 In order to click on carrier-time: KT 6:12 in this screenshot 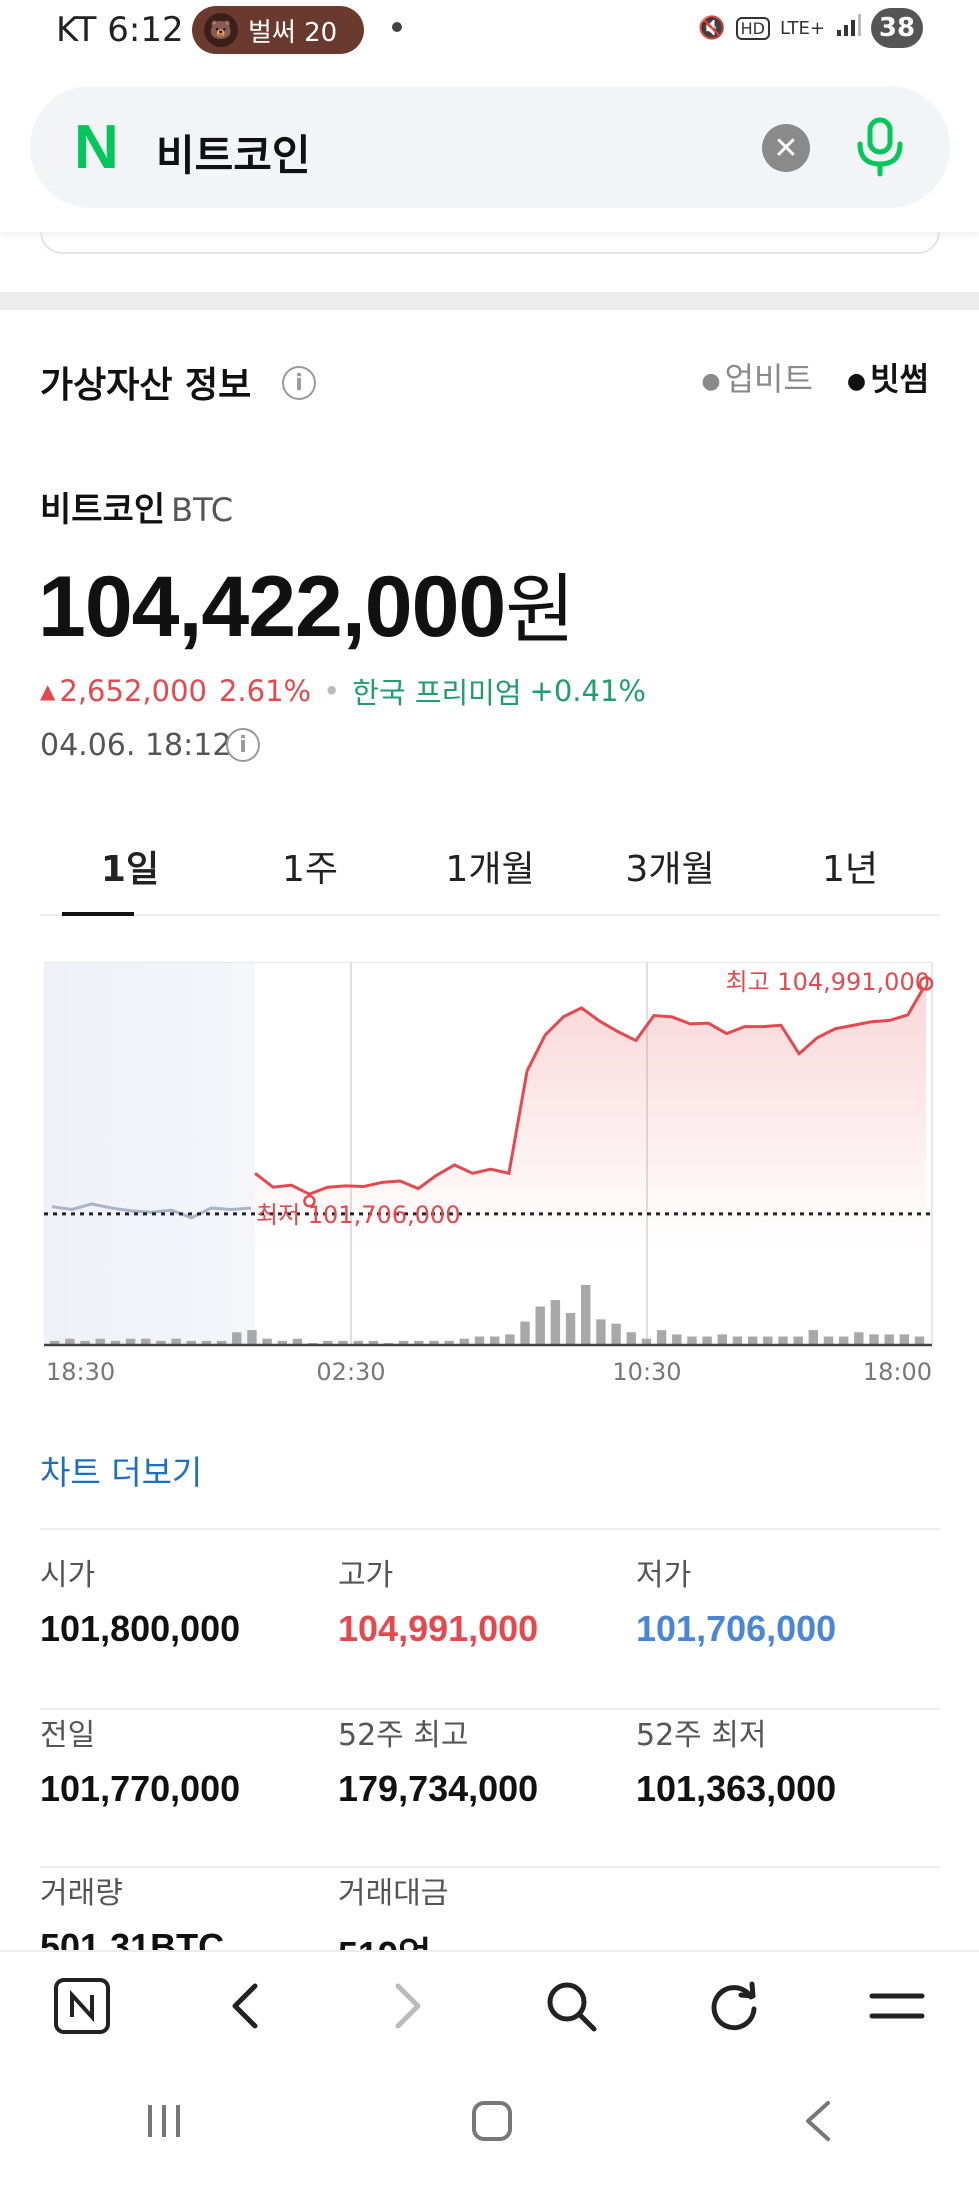, I will do `click(120, 30)`.